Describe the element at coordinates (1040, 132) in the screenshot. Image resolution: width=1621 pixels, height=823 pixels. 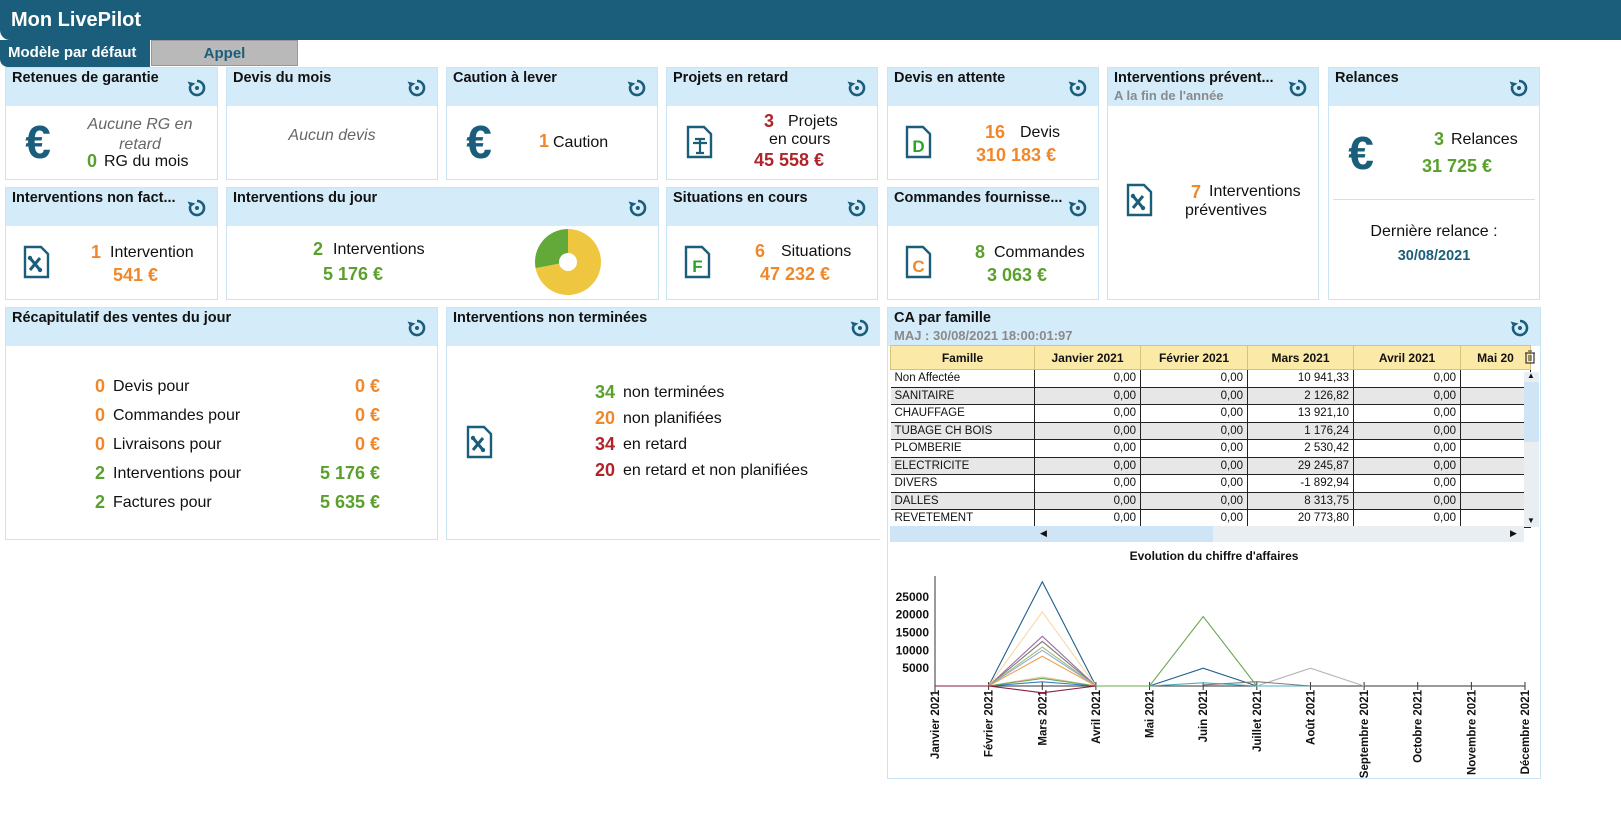
I see `devis-attente-label: Devis` at that location.